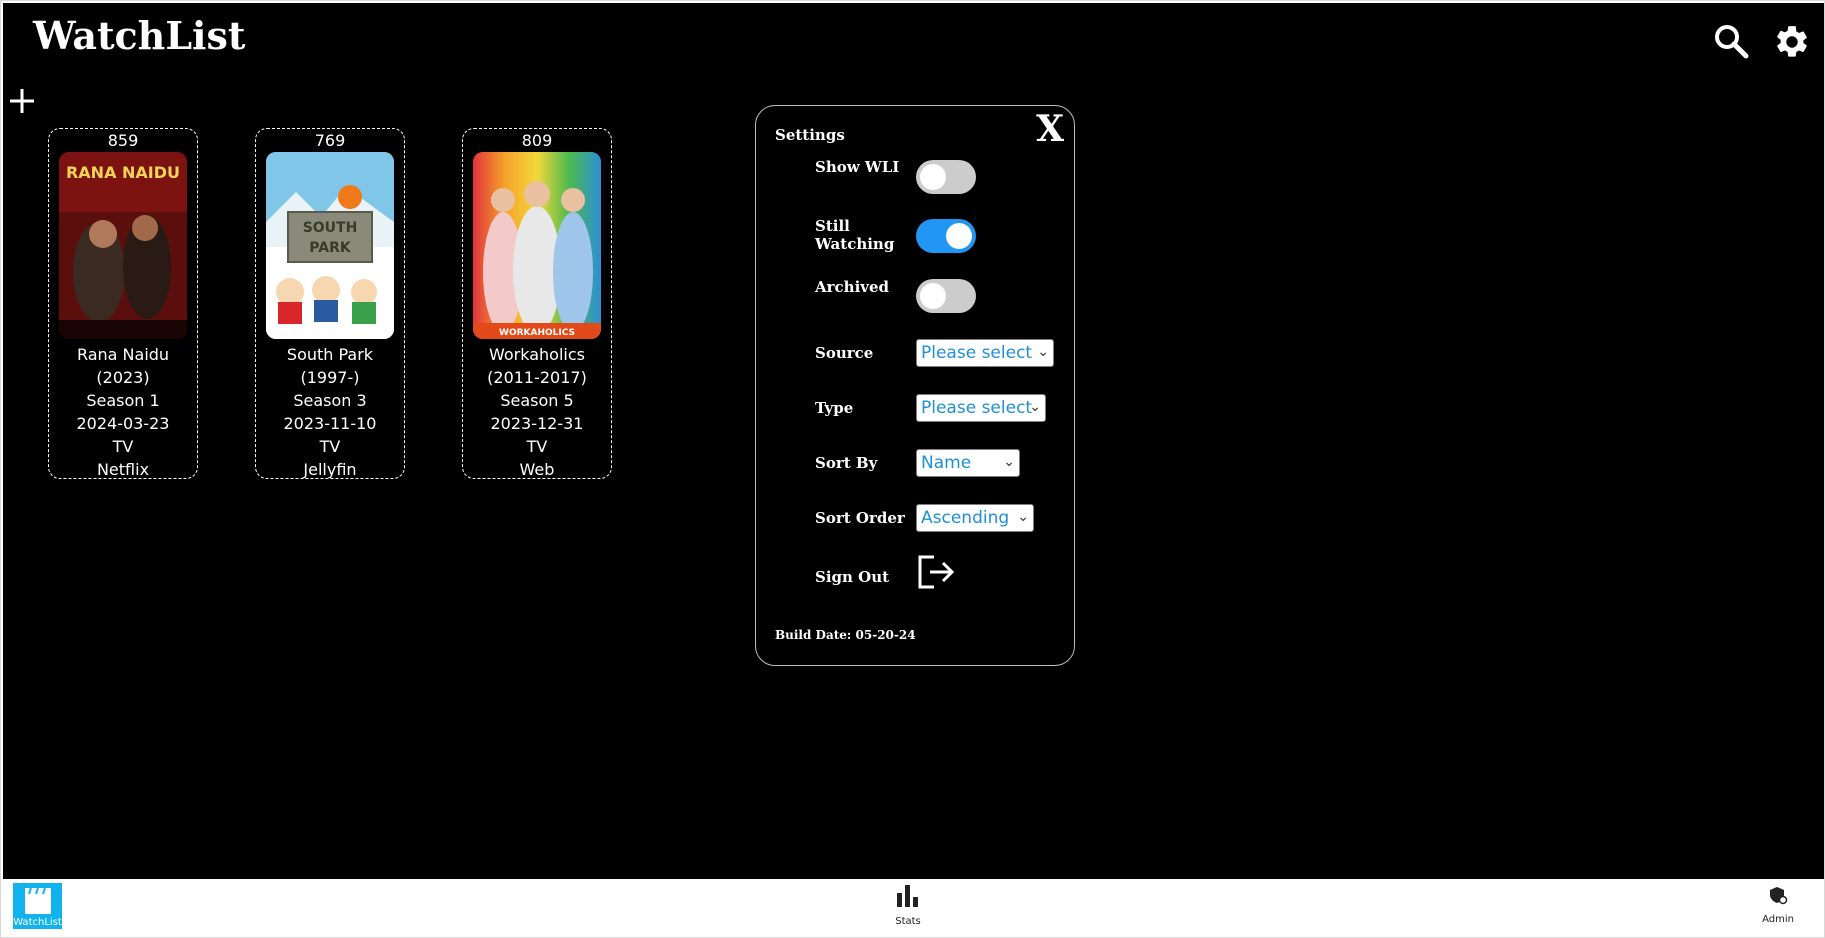 The width and height of the screenshot is (1825, 938). I want to click on card-season: Season 5, so click(537, 400).